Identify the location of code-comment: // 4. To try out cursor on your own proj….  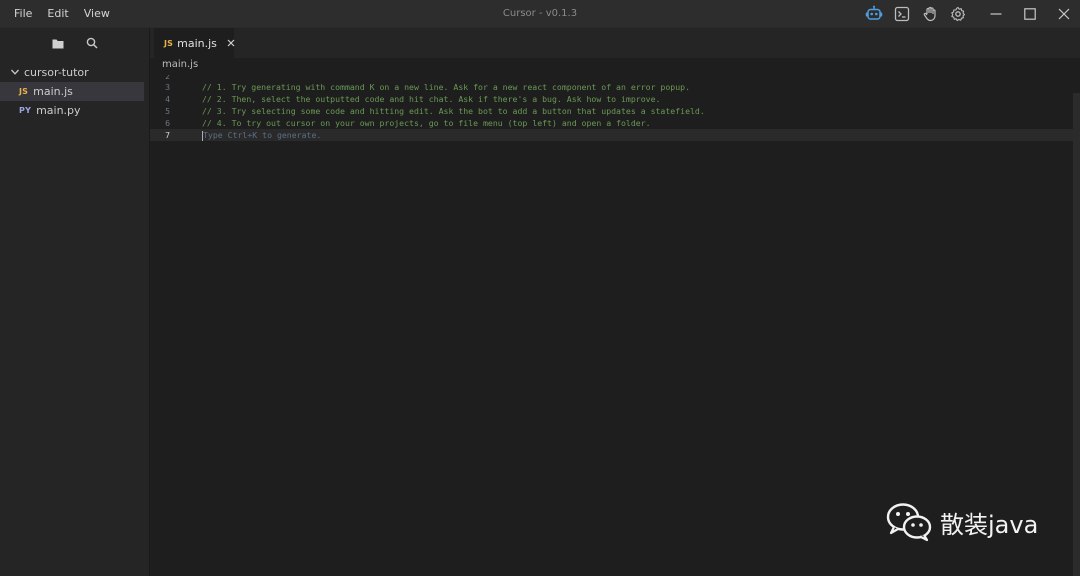
(426, 123).